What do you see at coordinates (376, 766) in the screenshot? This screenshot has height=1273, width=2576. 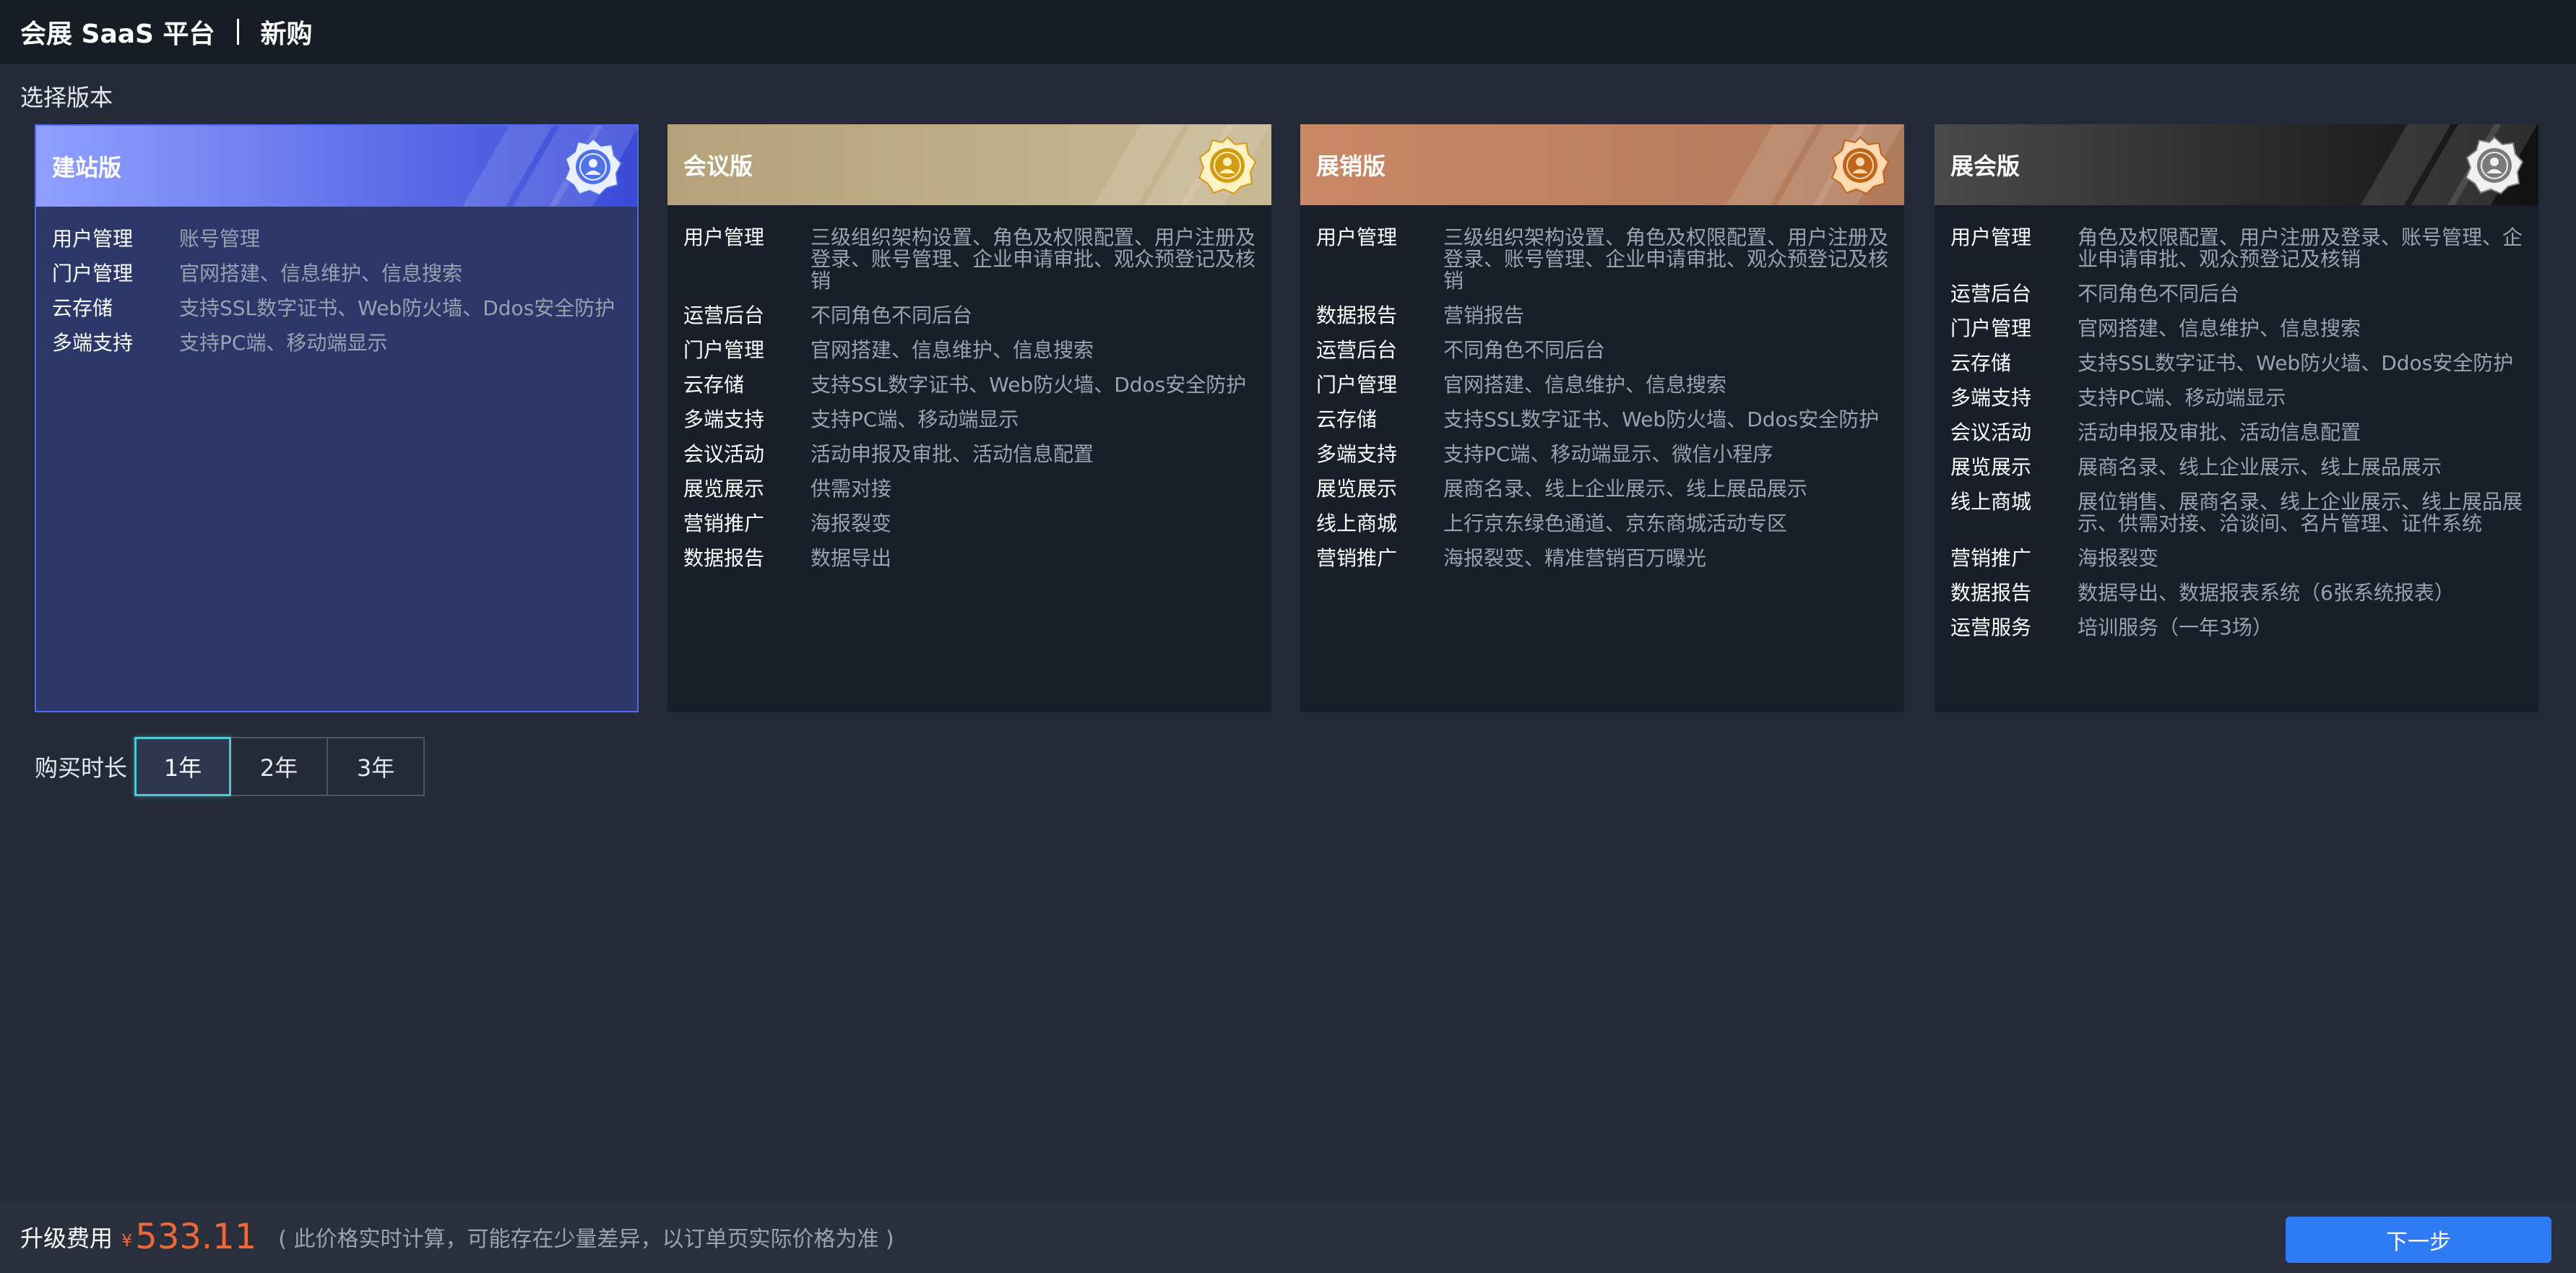 I see `duration-option: 3年` at bounding box center [376, 766].